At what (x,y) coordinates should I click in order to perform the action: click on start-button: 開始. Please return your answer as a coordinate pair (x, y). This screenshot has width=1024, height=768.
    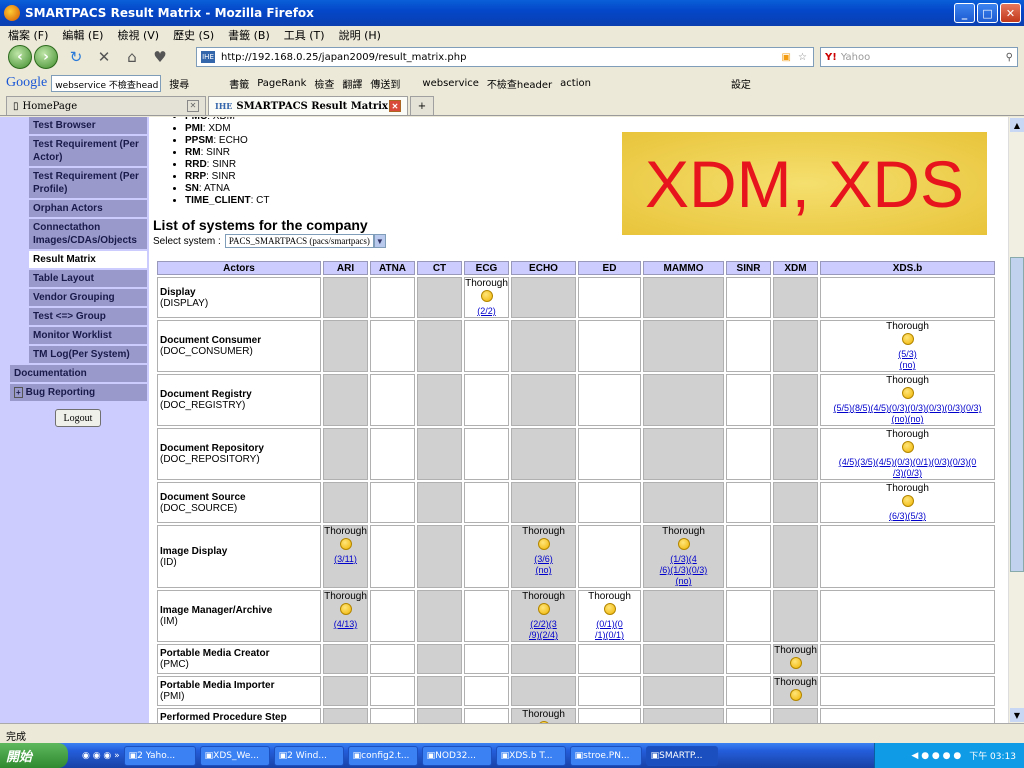
    Looking at the image, I should click on (34, 755).